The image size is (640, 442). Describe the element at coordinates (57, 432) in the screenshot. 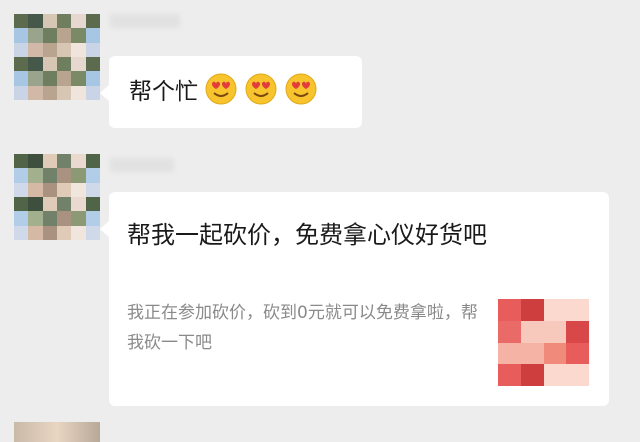

I see `sender-avatar-partial` at that location.